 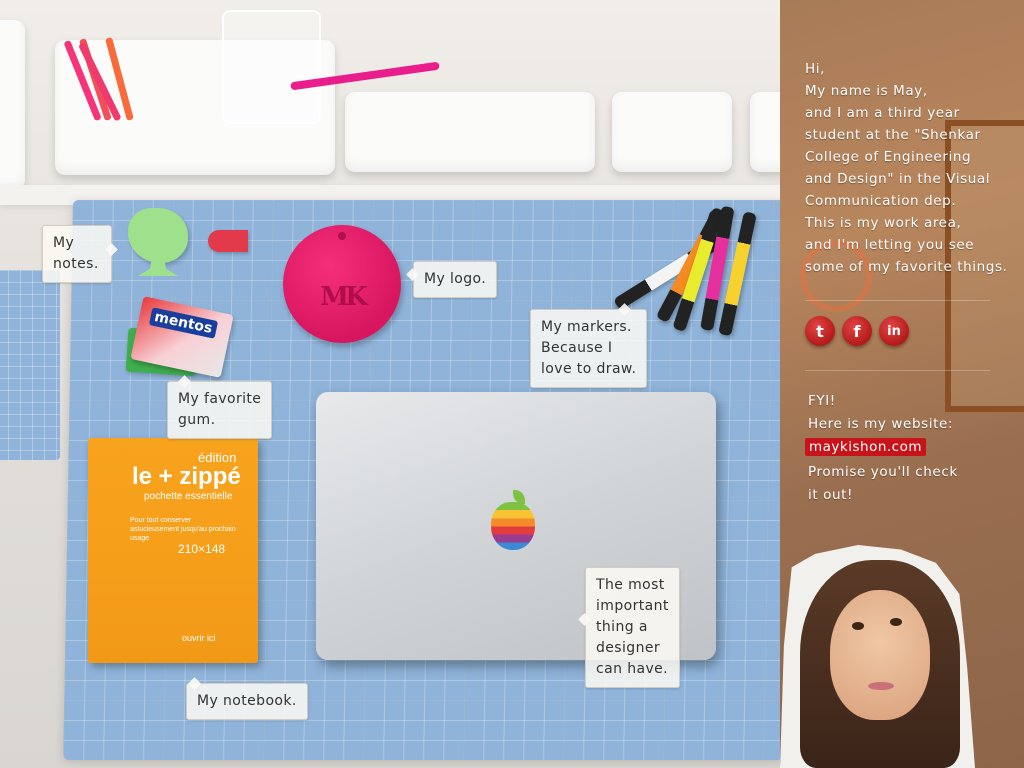 What do you see at coordinates (470, 132) in the screenshot?
I see `supplies-tray` at bounding box center [470, 132].